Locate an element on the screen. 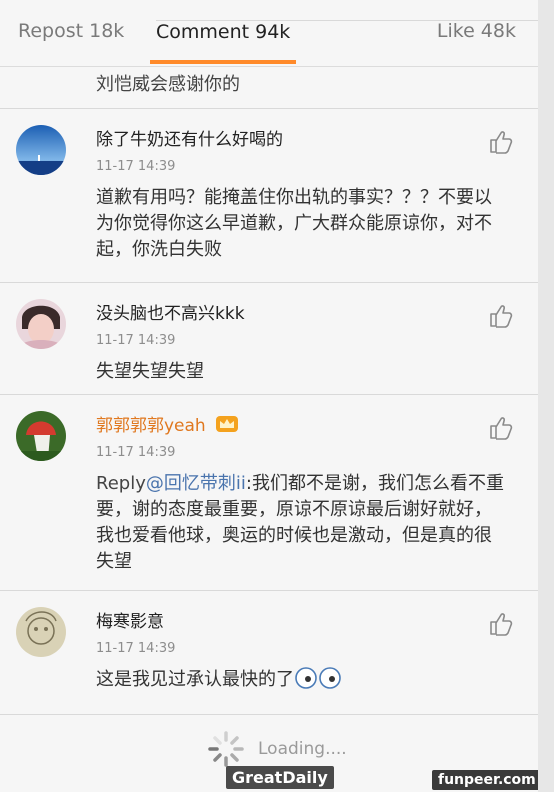 The image size is (554, 792). watermark-funpeer: funpeer.com is located at coordinates (485, 780).